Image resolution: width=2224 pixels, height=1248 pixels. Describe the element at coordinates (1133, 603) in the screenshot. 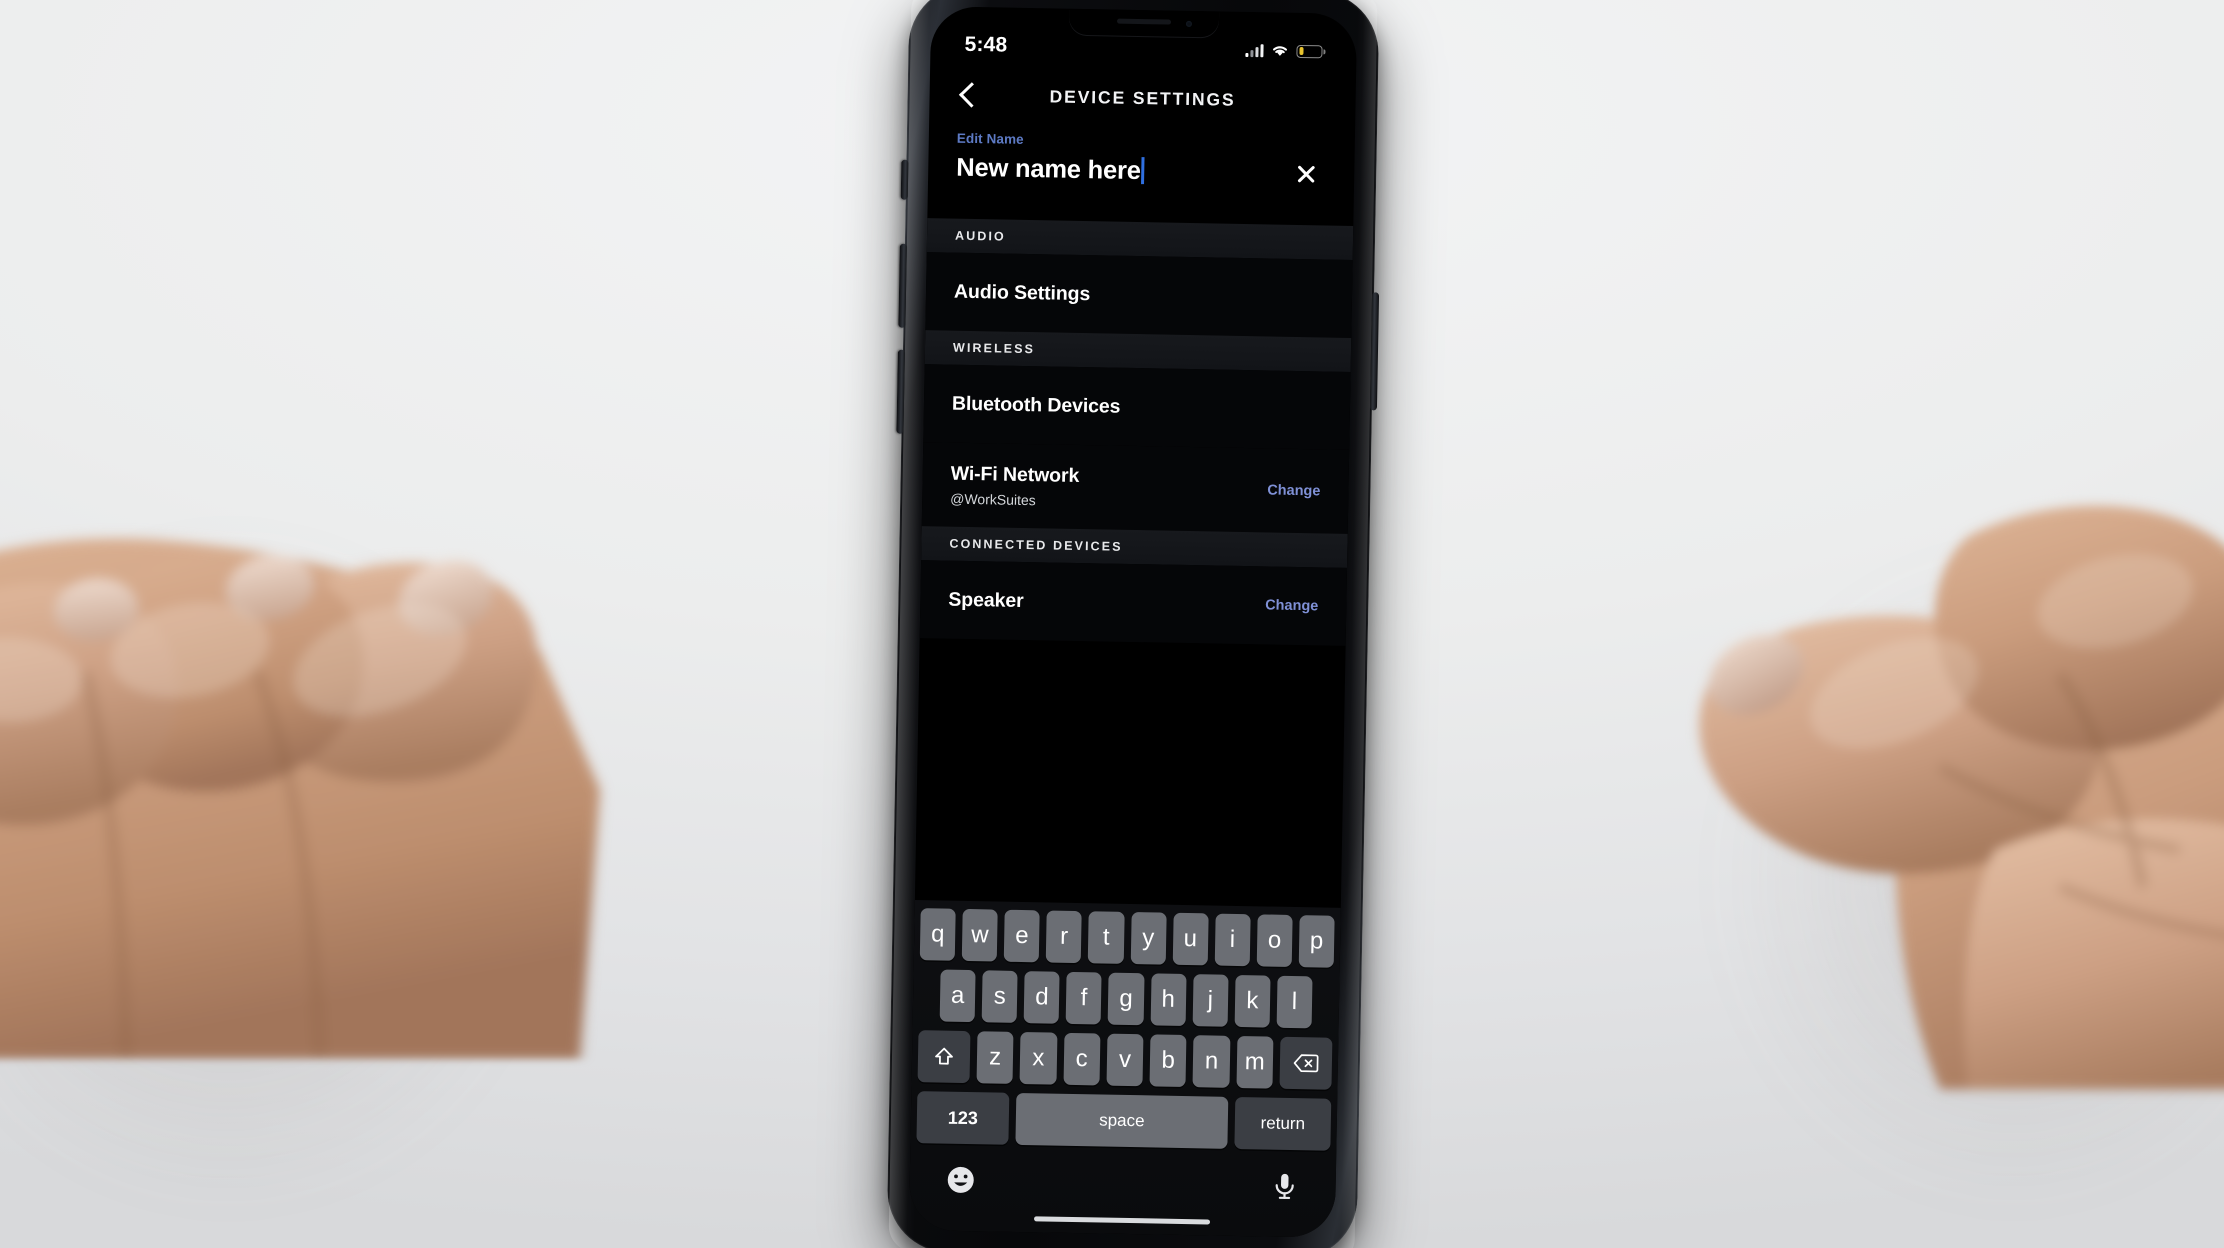

I see `list-item: Speaker Change` at that location.